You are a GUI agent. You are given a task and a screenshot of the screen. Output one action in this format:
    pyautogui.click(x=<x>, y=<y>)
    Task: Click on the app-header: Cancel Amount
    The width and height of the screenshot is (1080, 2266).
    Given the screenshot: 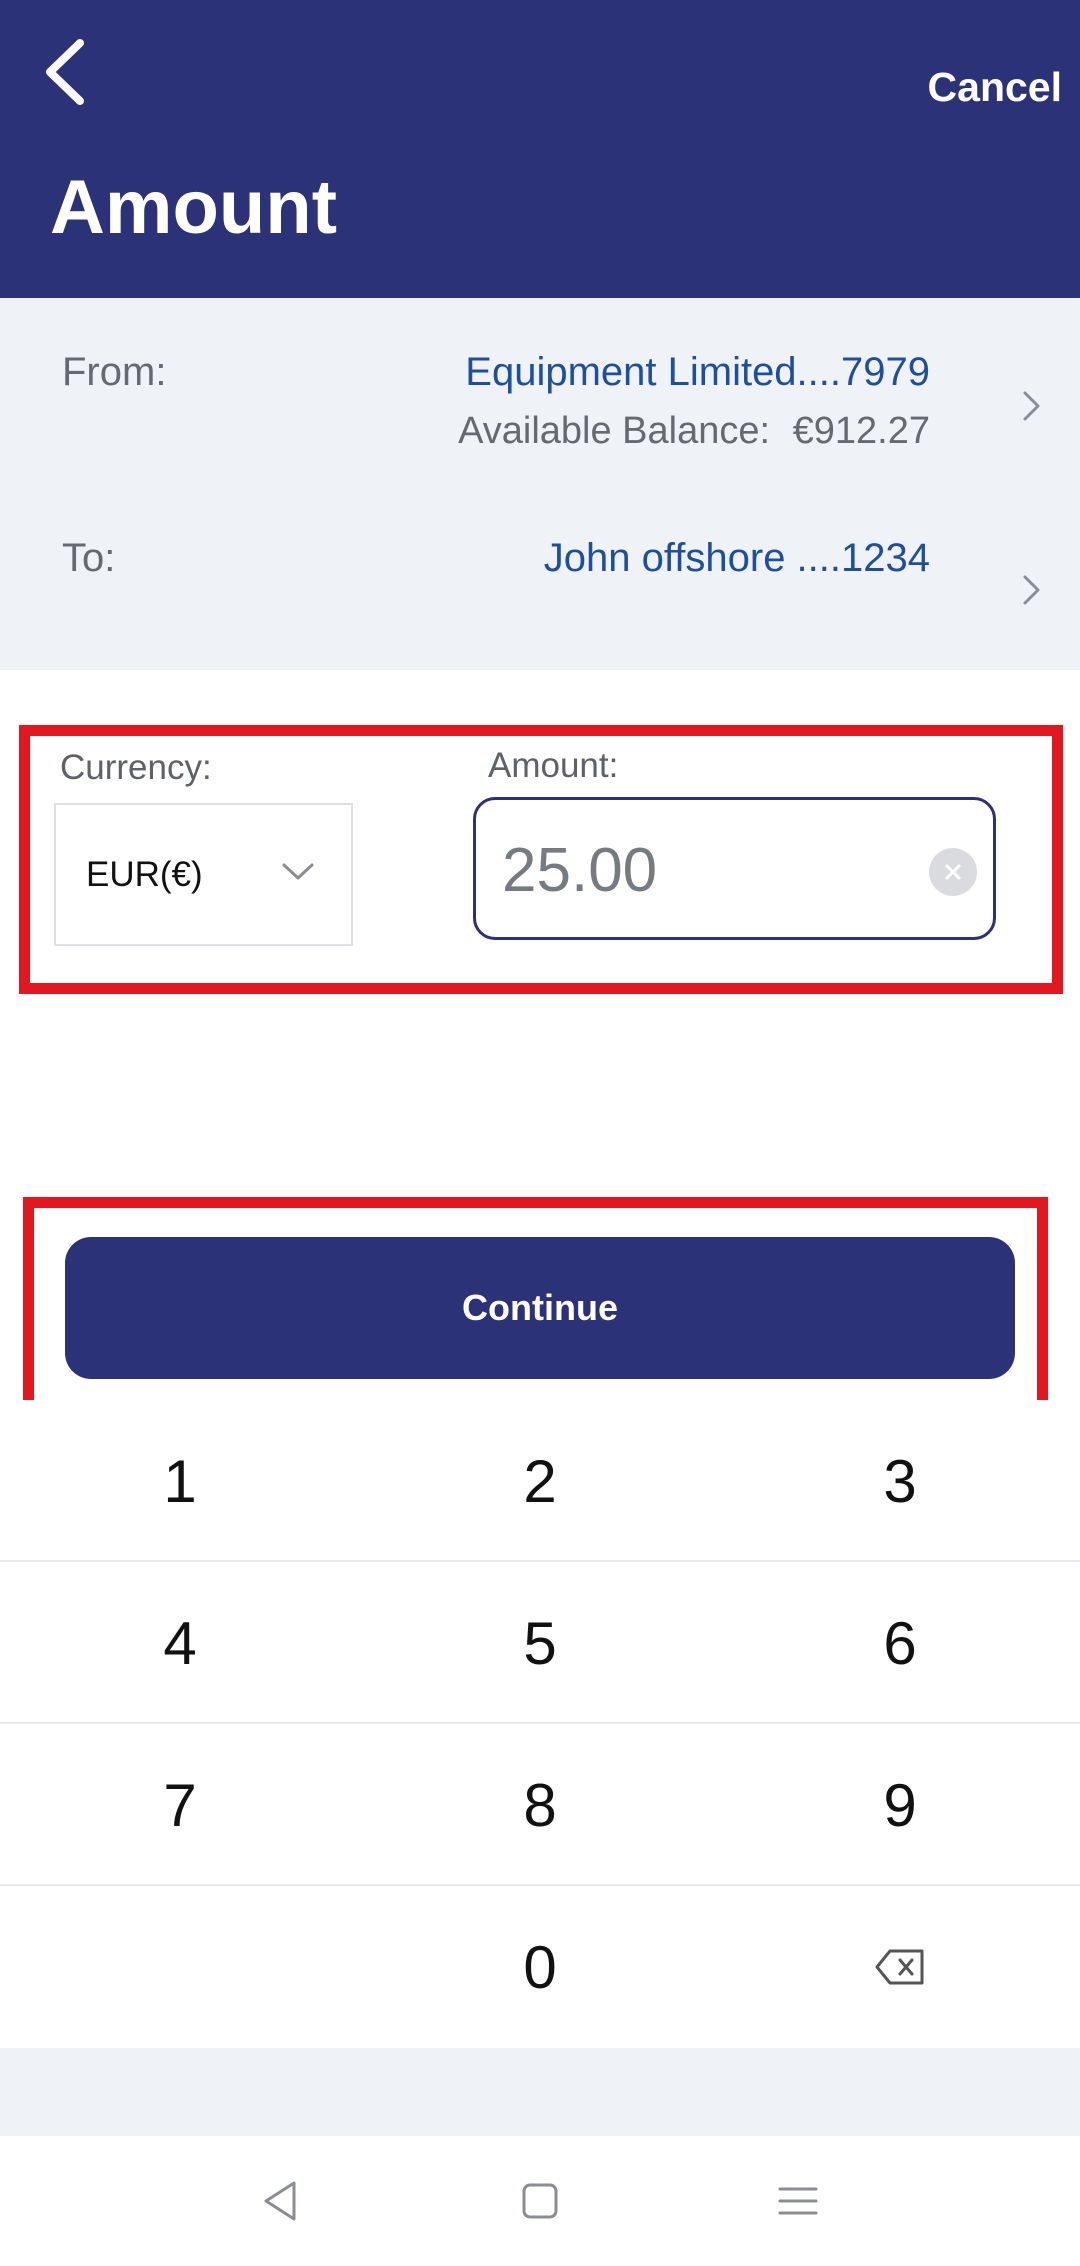 What is the action you would take?
    pyautogui.click(x=540, y=149)
    